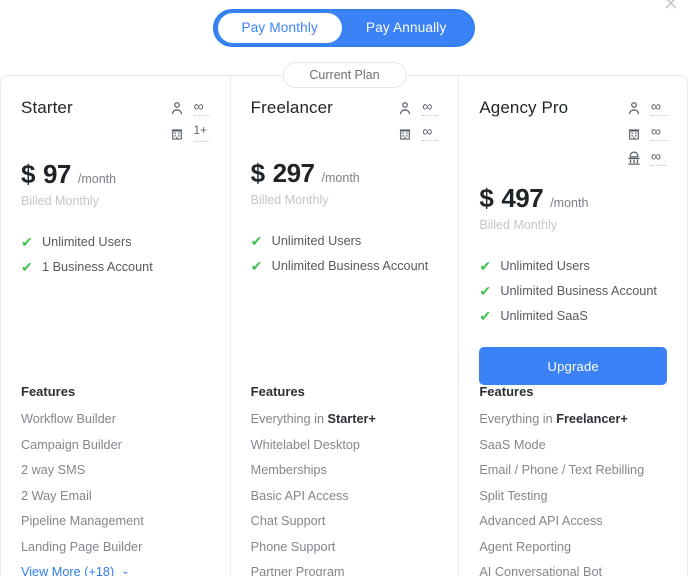 Image resolution: width=688 pixels, height=576 pixels. I want to click on feature-item: 2 way SMS, so click(53, 470).